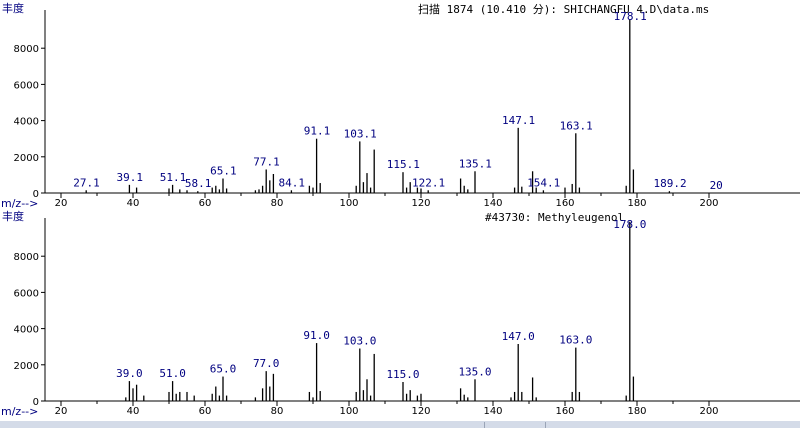 This screenshot has width=800, height=428. Describe the element at coordinates (13, 216) in the screenshot. I see `panel2-ylabel: 丰度` at that location.